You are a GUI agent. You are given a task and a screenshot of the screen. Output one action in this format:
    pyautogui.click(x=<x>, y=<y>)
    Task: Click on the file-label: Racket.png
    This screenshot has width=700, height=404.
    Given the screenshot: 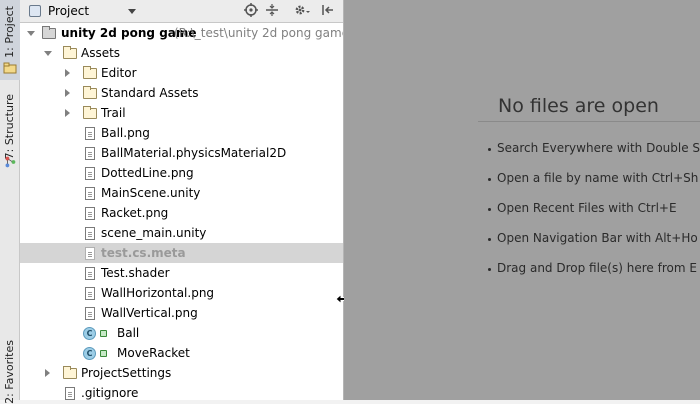 What is the action you would take?
    pyautogui.click(x=135, y=213)
    